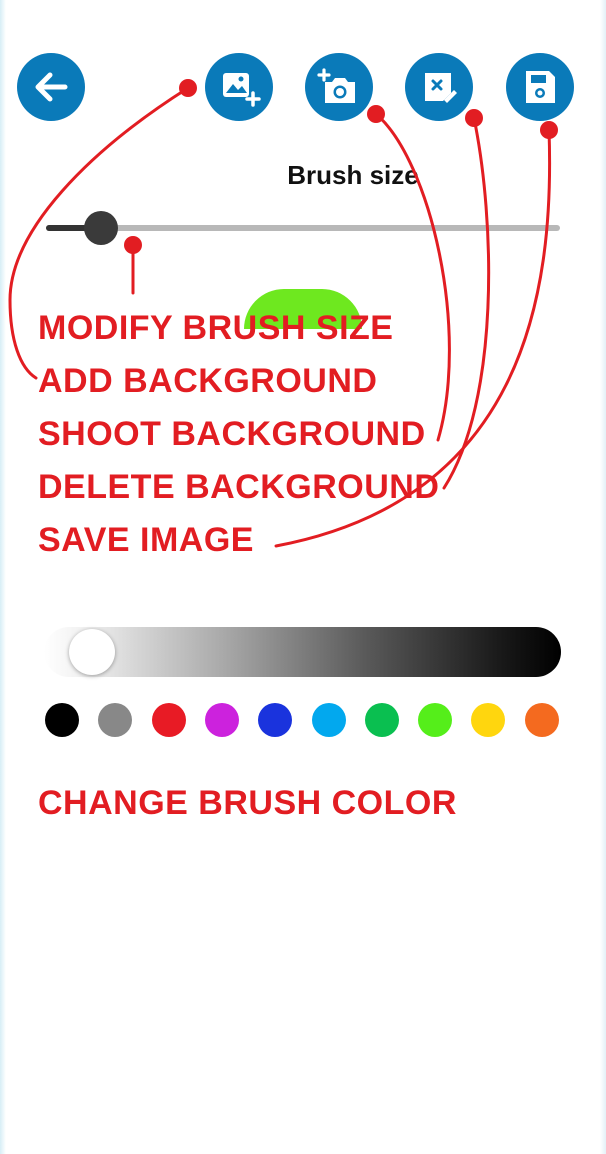  I want to click on brush-size-label: Brush size, so click(353, 175).